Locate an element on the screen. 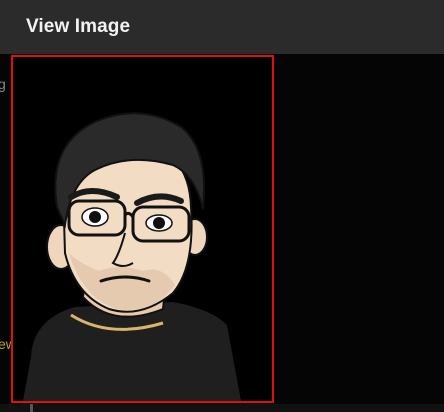 Image resolution: width=444 pixels, height=412 pixels. dialog-title: View Image is located at coordinates (78, 26).